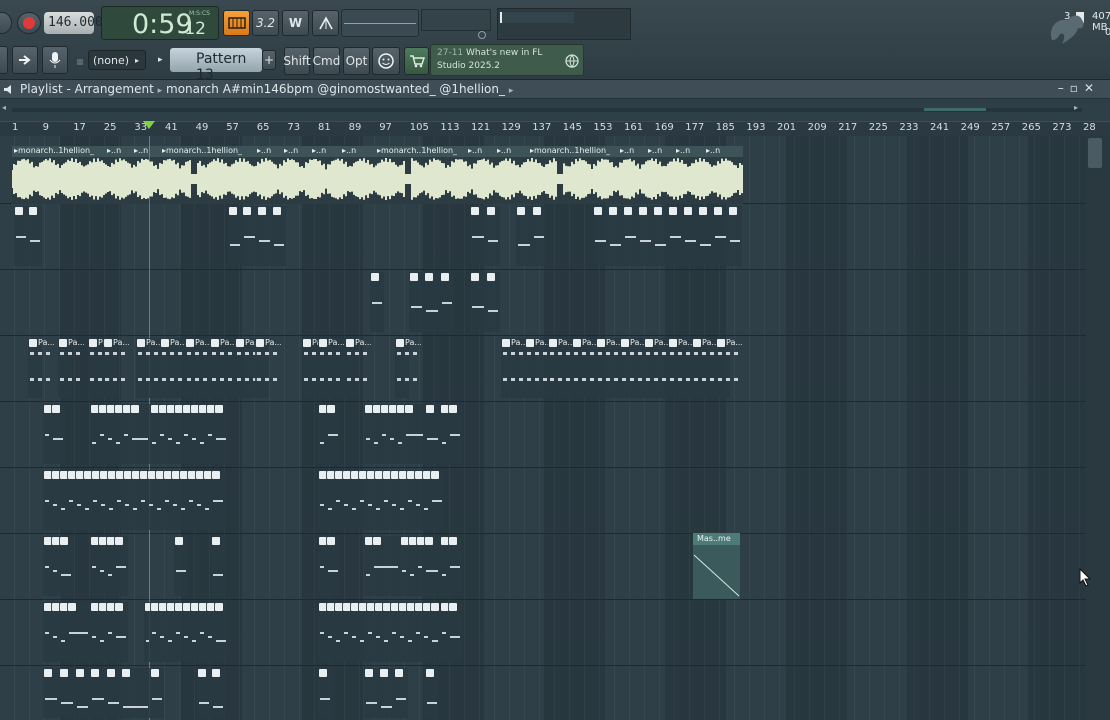 This screenshot has height=720, width=1110. Describe the element at coordinates (160, 60) in the screenshot. I see `pattern-prev-arrow: ▸` at that location.